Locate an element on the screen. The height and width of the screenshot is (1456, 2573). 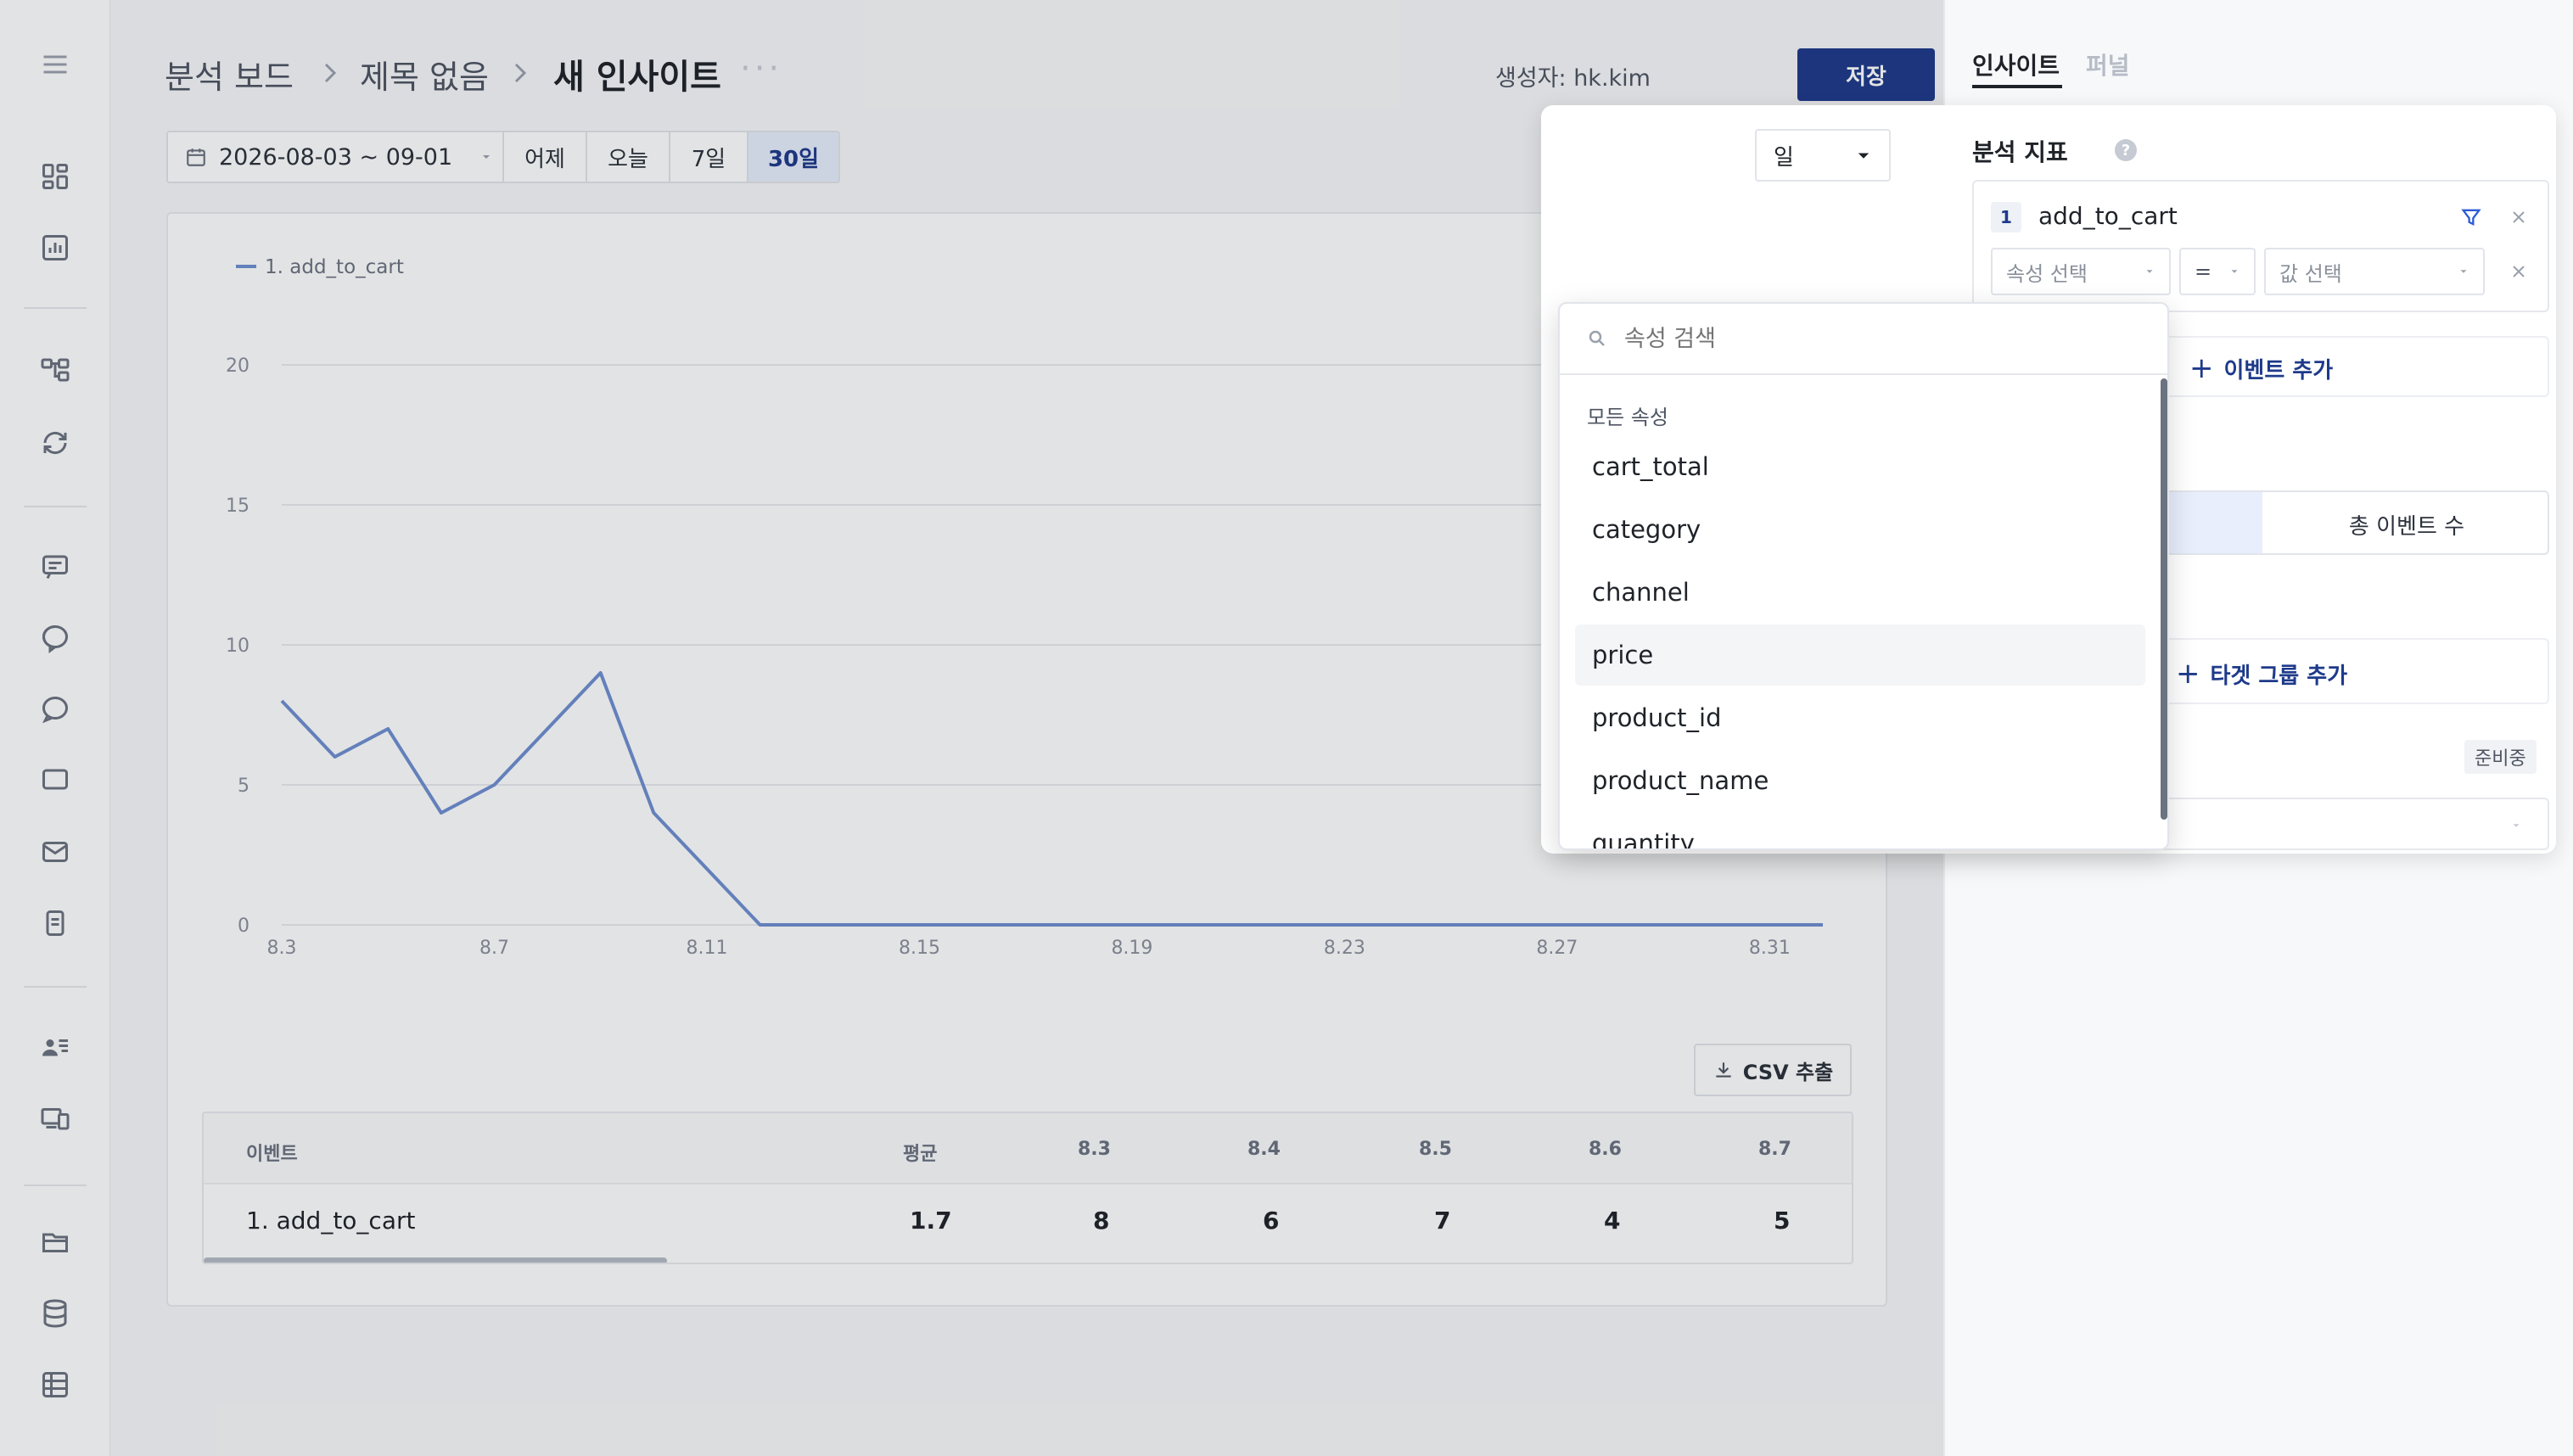
plus-icon: + is located at coordinates (2201, 368).